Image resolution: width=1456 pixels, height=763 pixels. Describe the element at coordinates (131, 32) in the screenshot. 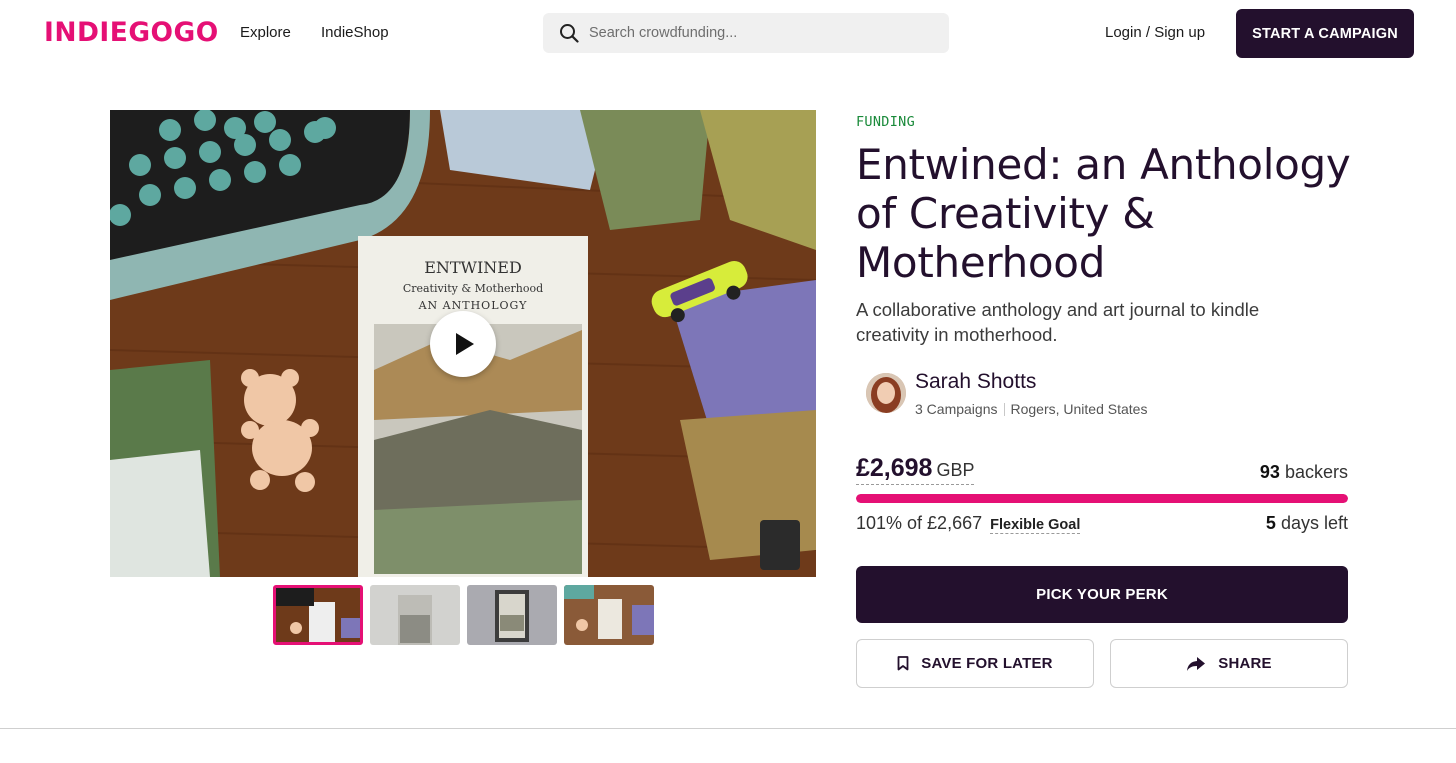

I see `indiegogo-logo: INDIEGOGO` at that location.